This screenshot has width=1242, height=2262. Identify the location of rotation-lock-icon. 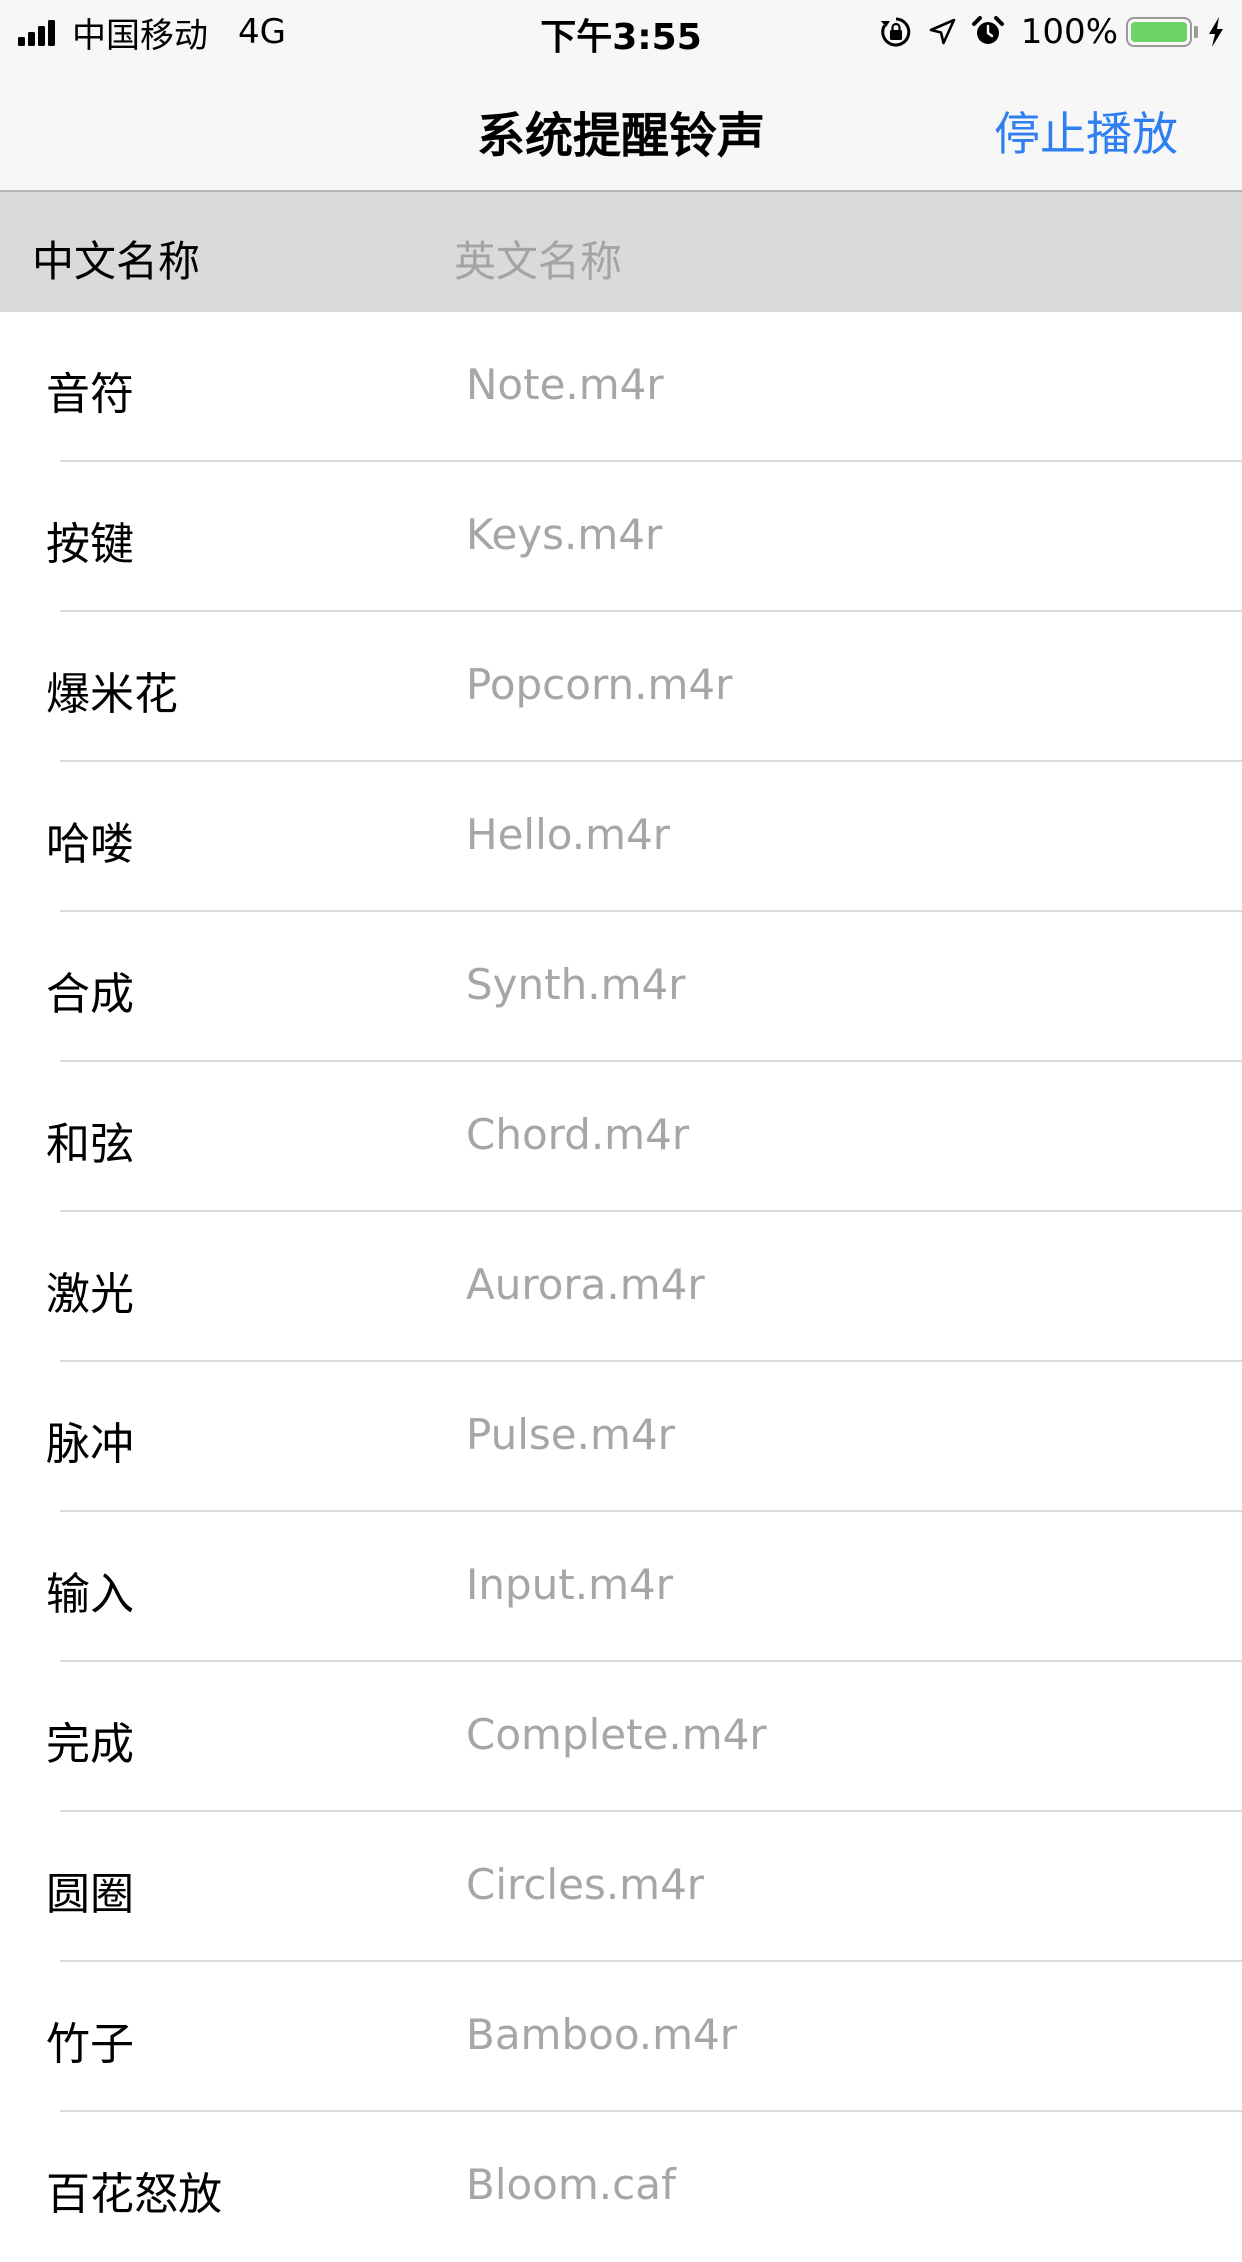
(896, 32).